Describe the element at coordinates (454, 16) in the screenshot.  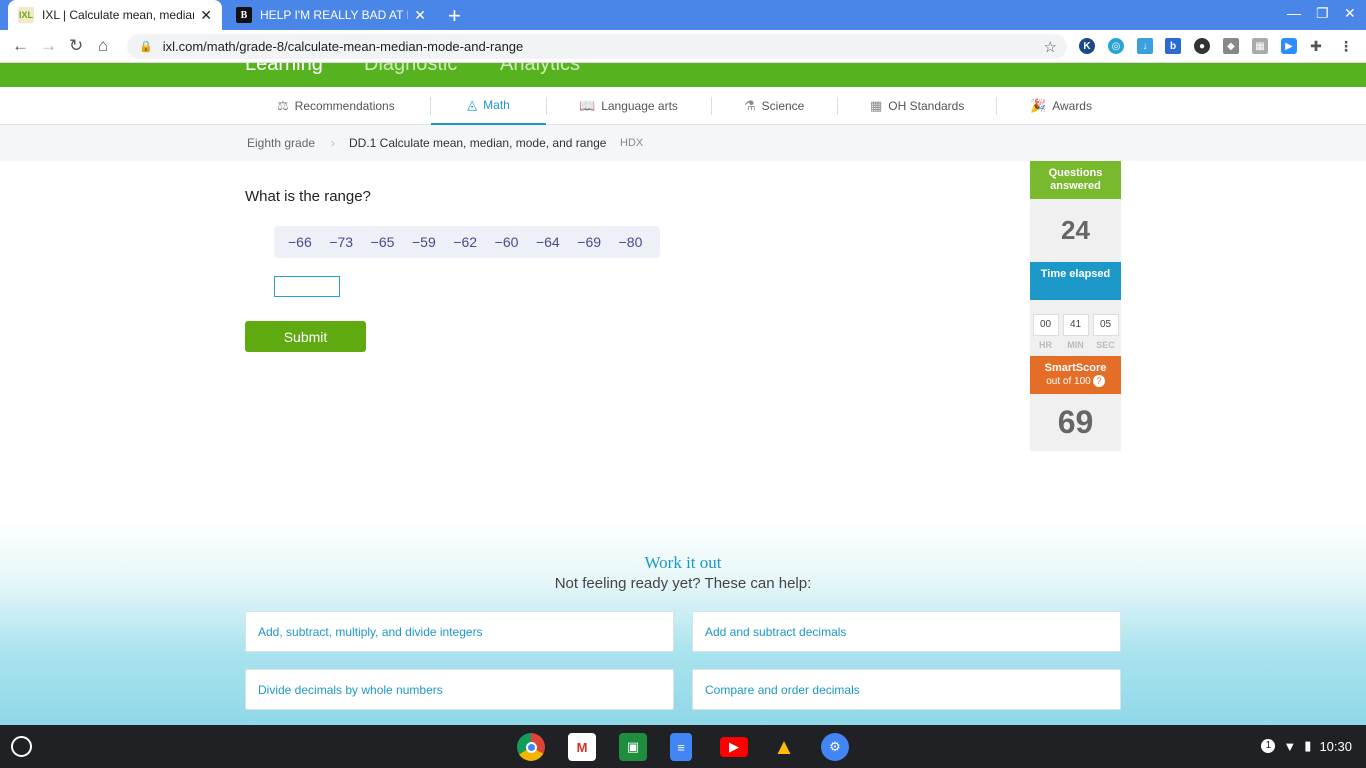
I see `new-tab-icon: +` at that location.